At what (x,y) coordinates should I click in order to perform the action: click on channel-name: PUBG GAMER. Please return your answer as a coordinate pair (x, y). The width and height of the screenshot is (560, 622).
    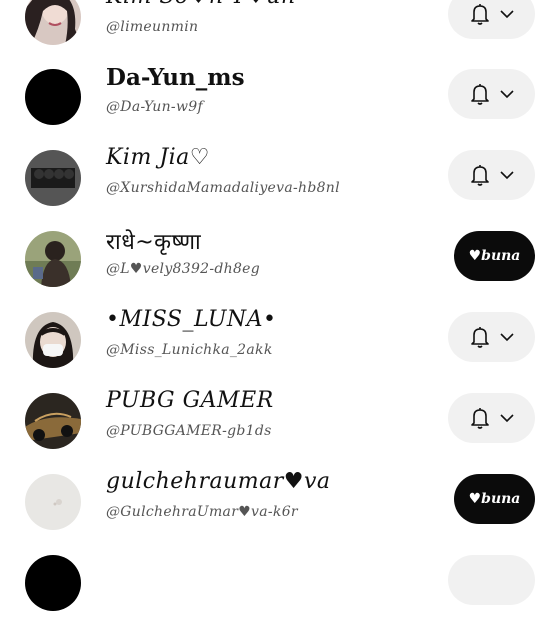
    Looking at the image, I should click on (190, 400).